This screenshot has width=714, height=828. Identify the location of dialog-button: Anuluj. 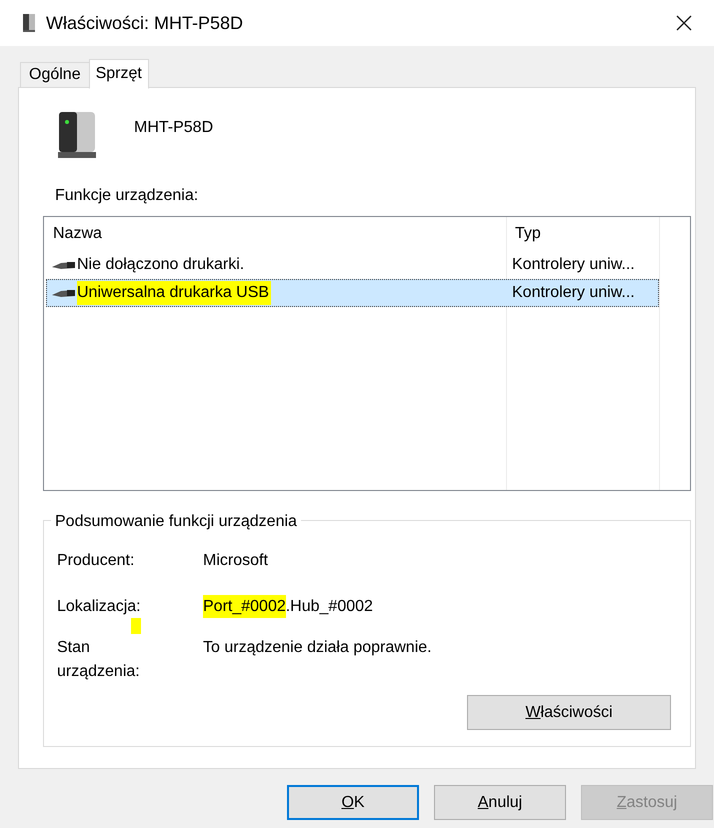
(500, 802).